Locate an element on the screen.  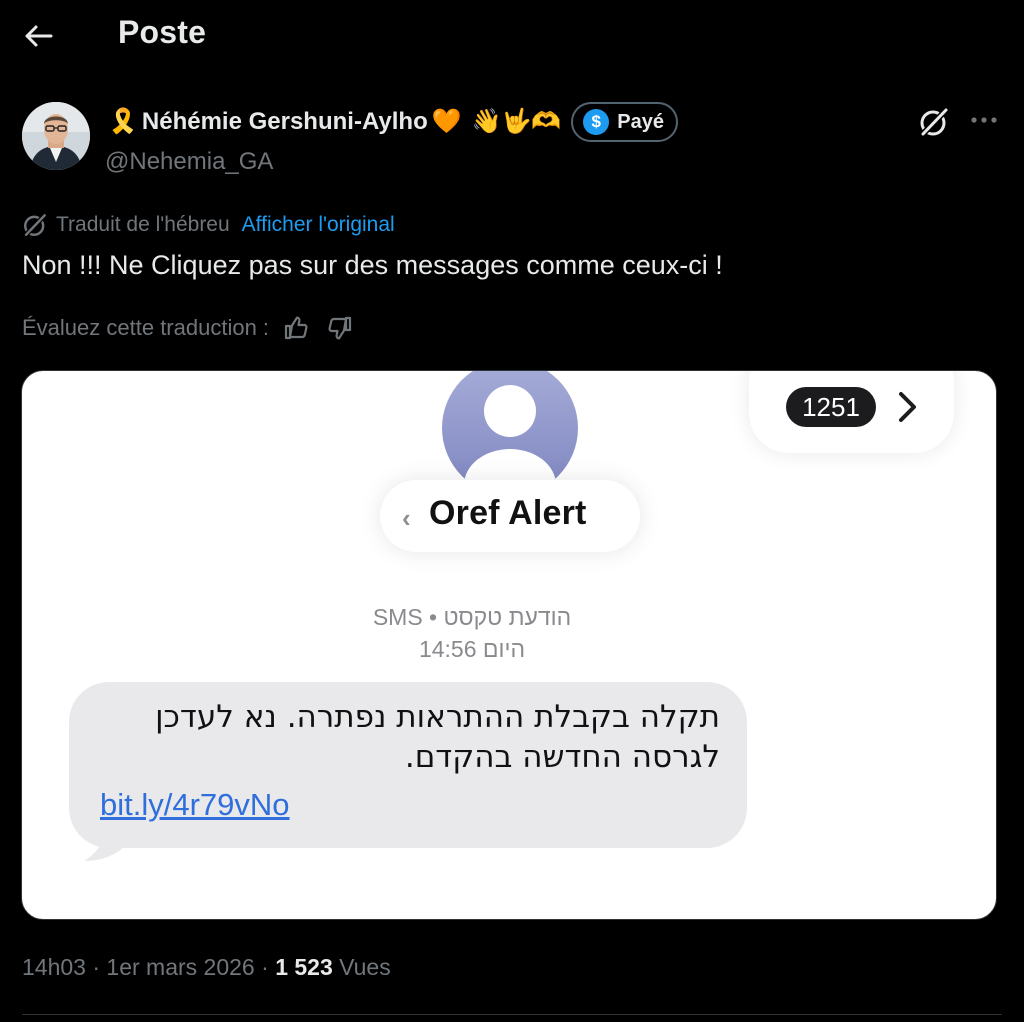
top-bar: Poste is located at coordinates (512, 36).